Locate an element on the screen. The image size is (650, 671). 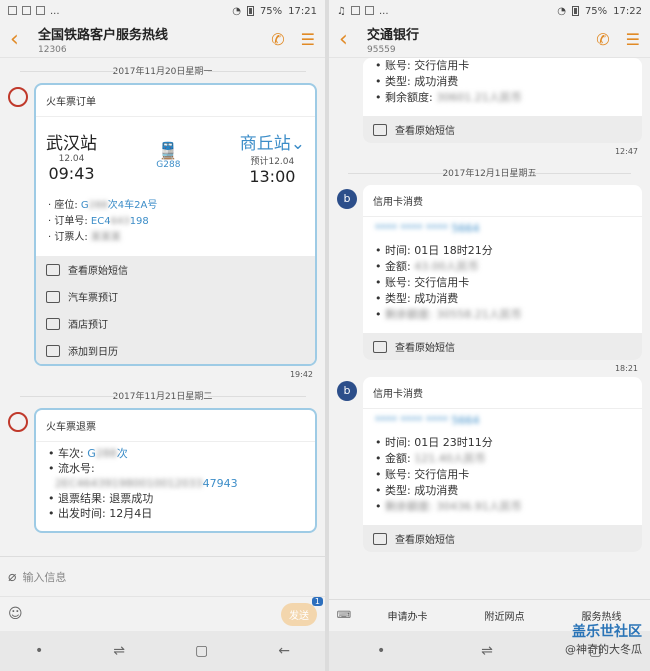
message-time: 19:42 is located at coordinates (301, 374).